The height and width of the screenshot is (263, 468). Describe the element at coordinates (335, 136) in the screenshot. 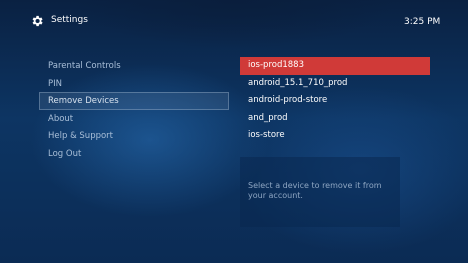

I see `device-item: ios-store` at that location.